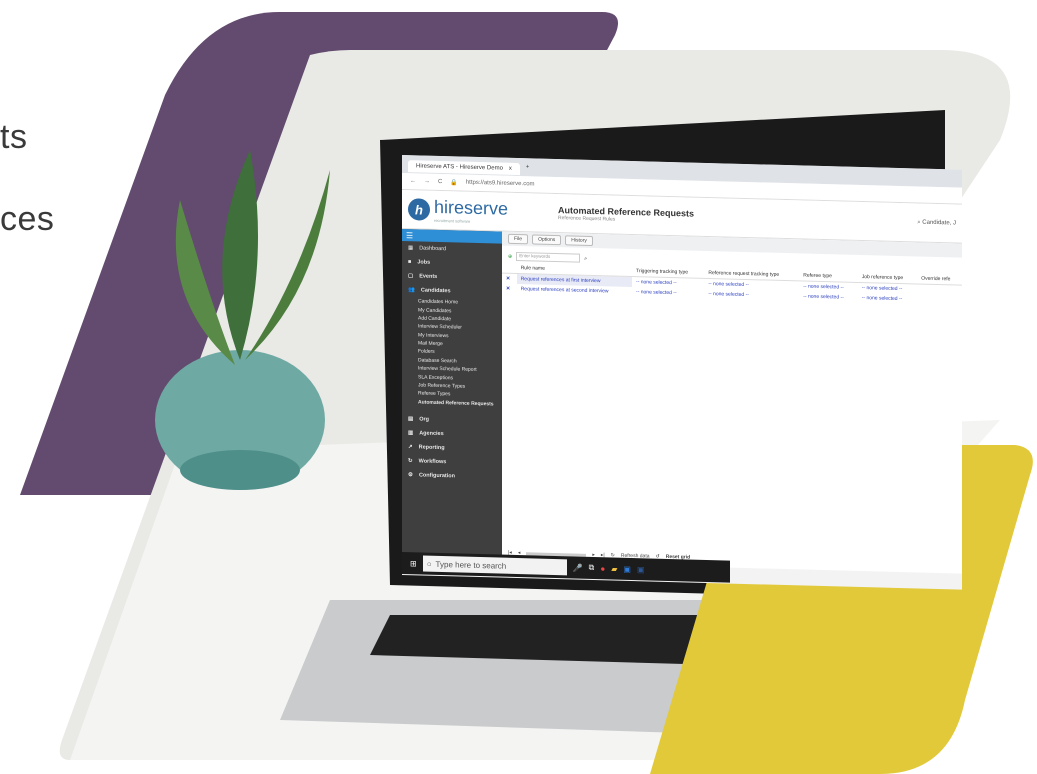 The image size is (1037, 774). What do you see at coordinates (547, 240) in the screenshot?
I see `options-button: Options` at bounding box center [547, 240].